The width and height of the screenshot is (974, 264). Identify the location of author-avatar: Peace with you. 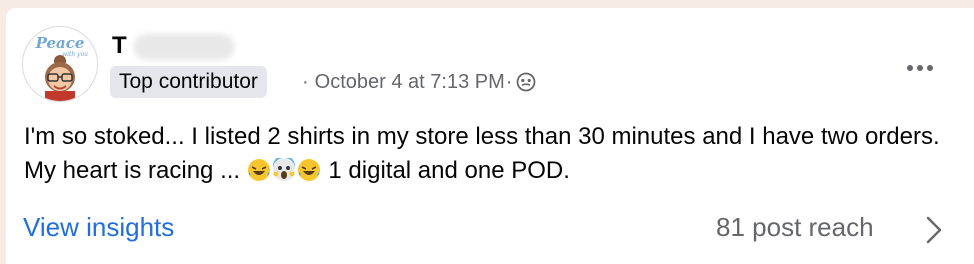
(60, 64).